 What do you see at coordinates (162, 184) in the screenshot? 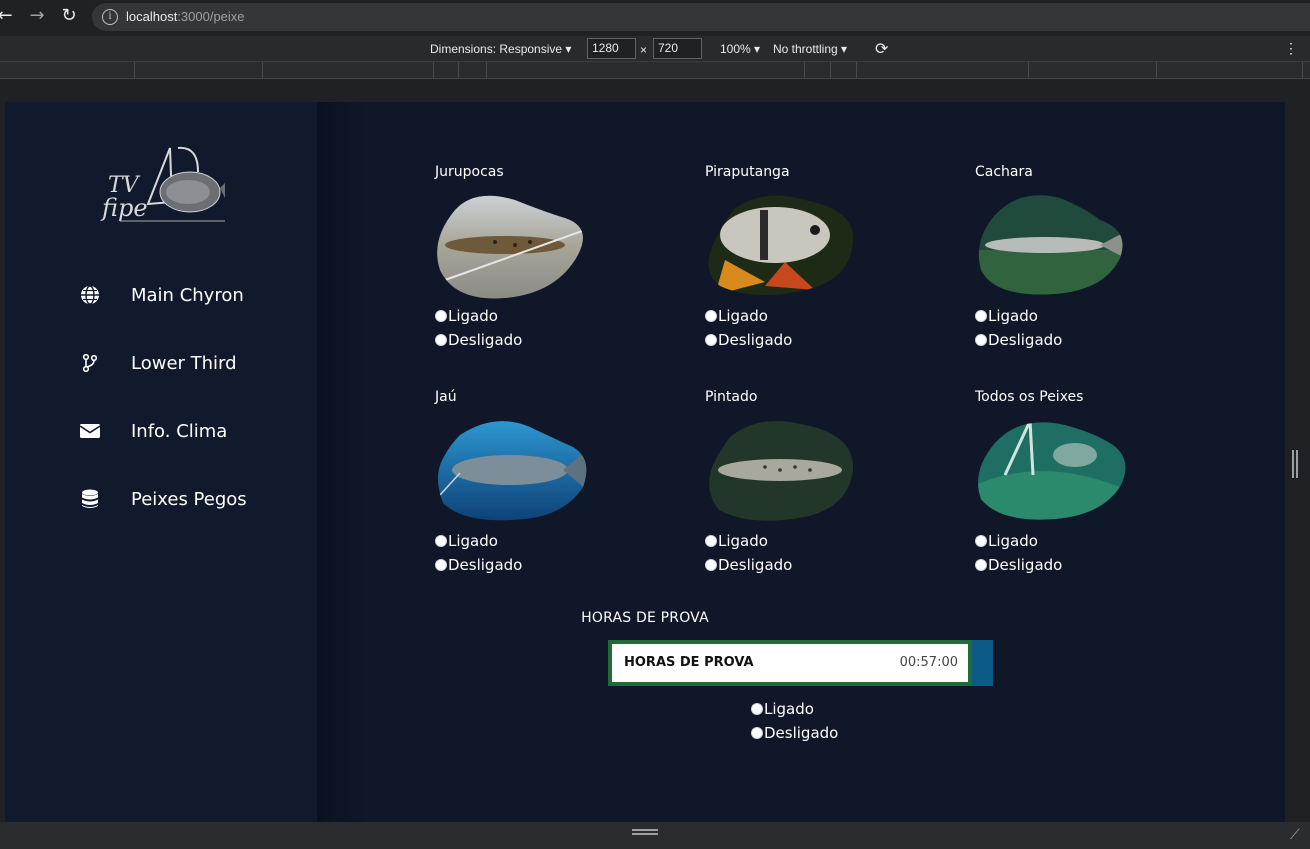
I see `tv-fipe-logo: TV fipe` at bounding box center [162, 184].